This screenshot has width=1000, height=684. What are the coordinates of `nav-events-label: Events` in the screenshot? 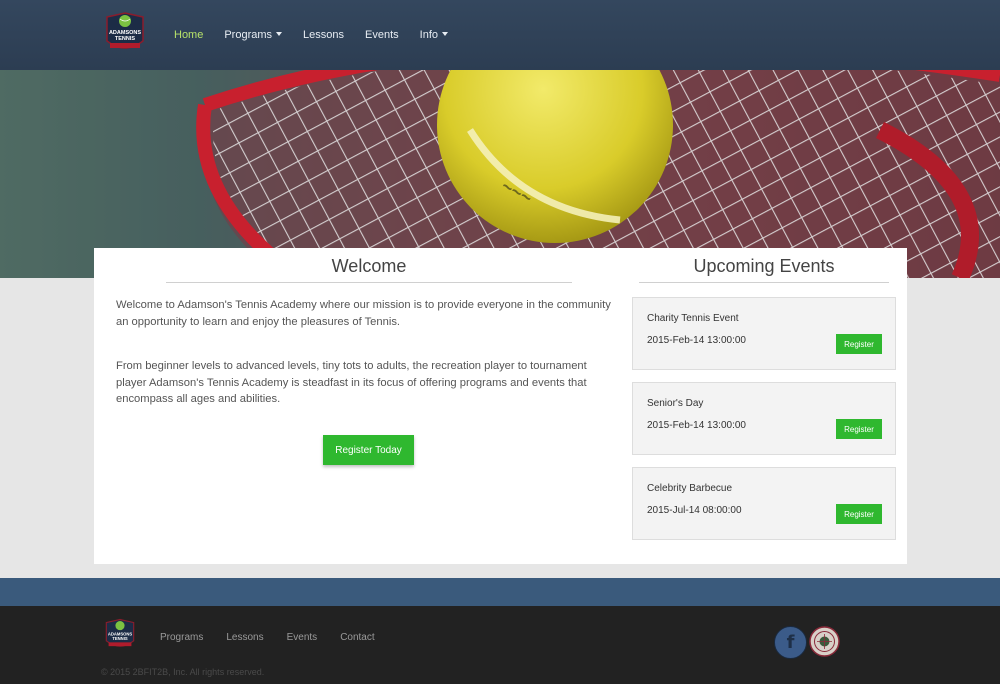 It's located at (382, 35).